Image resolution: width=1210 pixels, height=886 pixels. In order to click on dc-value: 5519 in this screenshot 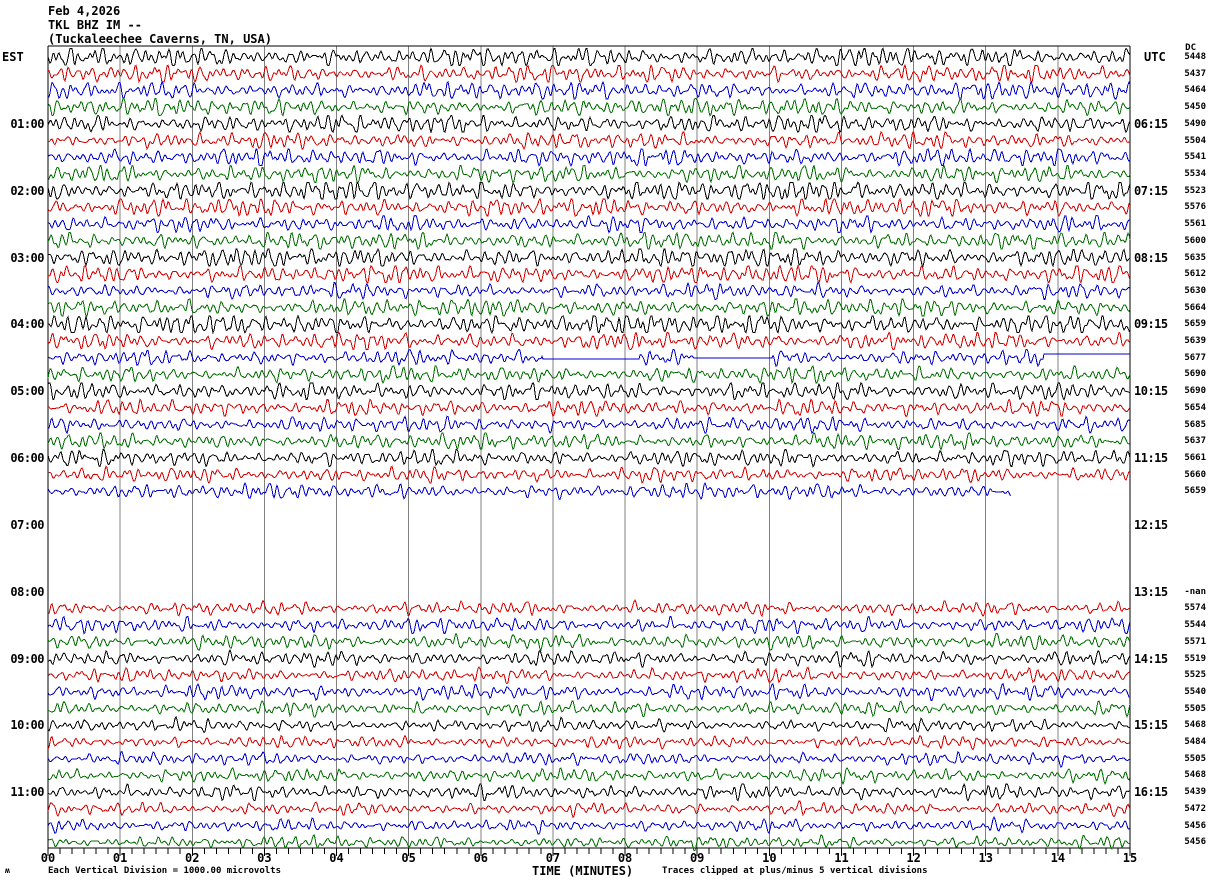, I will do `click(1195, 658)`.